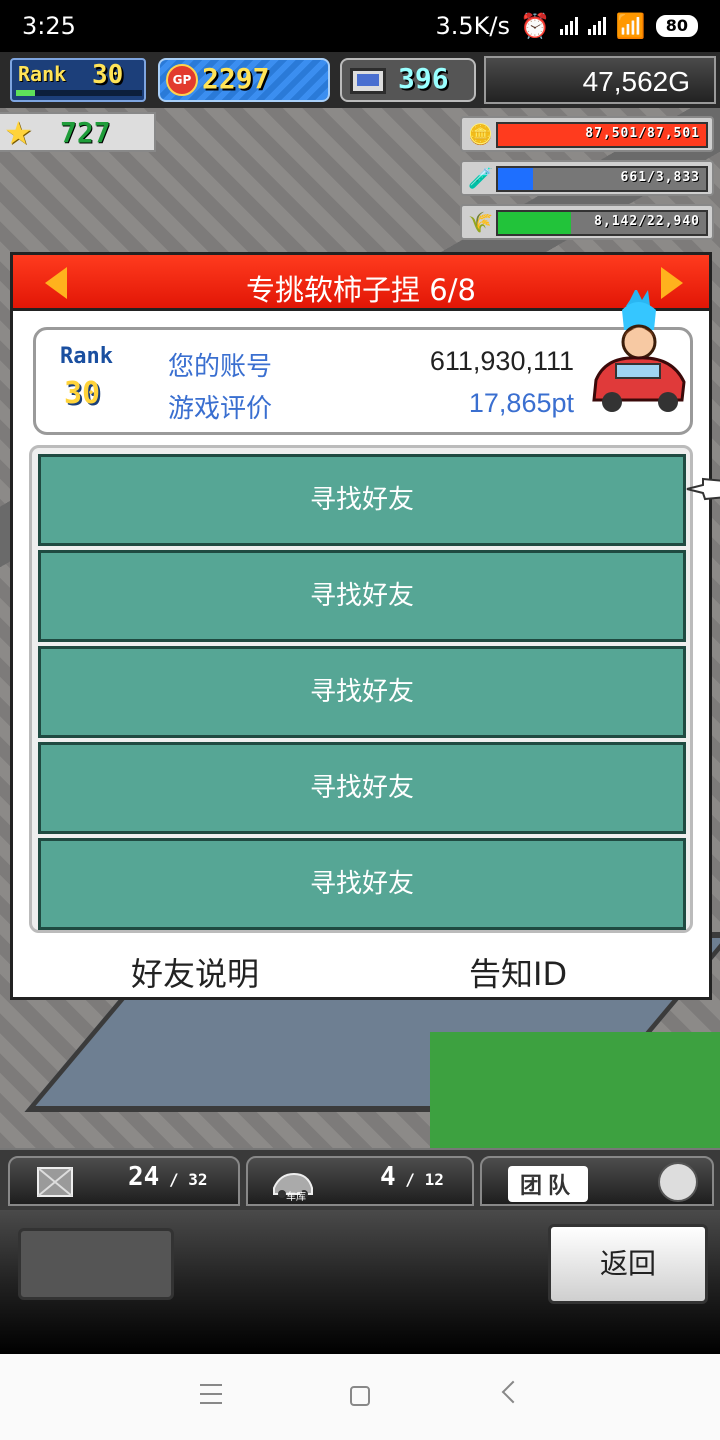 This screenshot has height=1440, width=720. Describe the element at coordinates (124, 1181) in the screenshot. I see `tab-storage: 24 / 32` at that location.